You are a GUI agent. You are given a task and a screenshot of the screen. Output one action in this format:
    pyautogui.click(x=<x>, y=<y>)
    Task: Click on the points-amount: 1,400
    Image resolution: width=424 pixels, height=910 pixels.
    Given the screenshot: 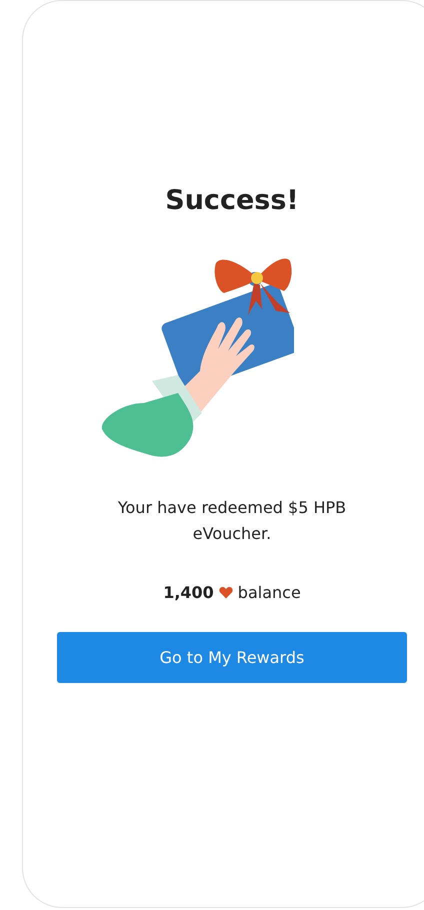 What is the action you would take?
    pyautogui.click(x=188, y=592)
    